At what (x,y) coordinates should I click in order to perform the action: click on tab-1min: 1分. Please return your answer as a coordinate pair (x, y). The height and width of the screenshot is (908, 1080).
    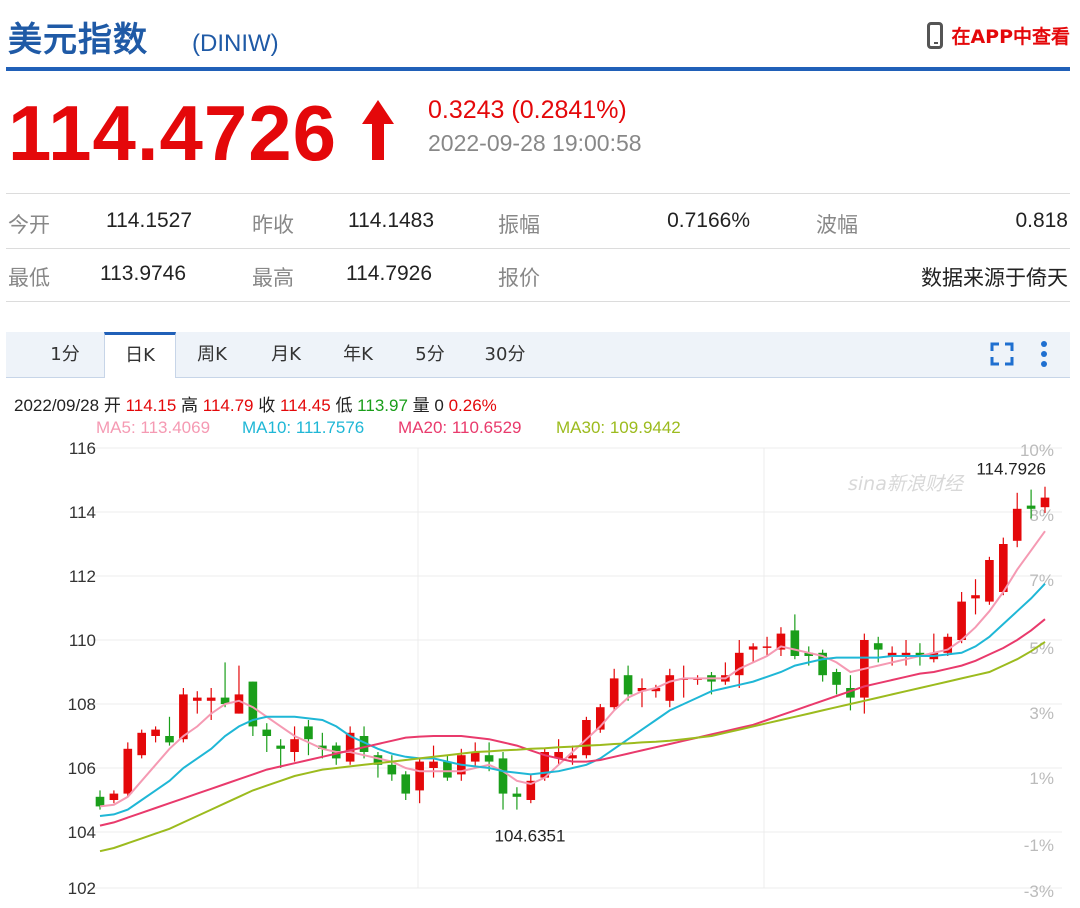
    Looking at the image, I should click on (65, 354).